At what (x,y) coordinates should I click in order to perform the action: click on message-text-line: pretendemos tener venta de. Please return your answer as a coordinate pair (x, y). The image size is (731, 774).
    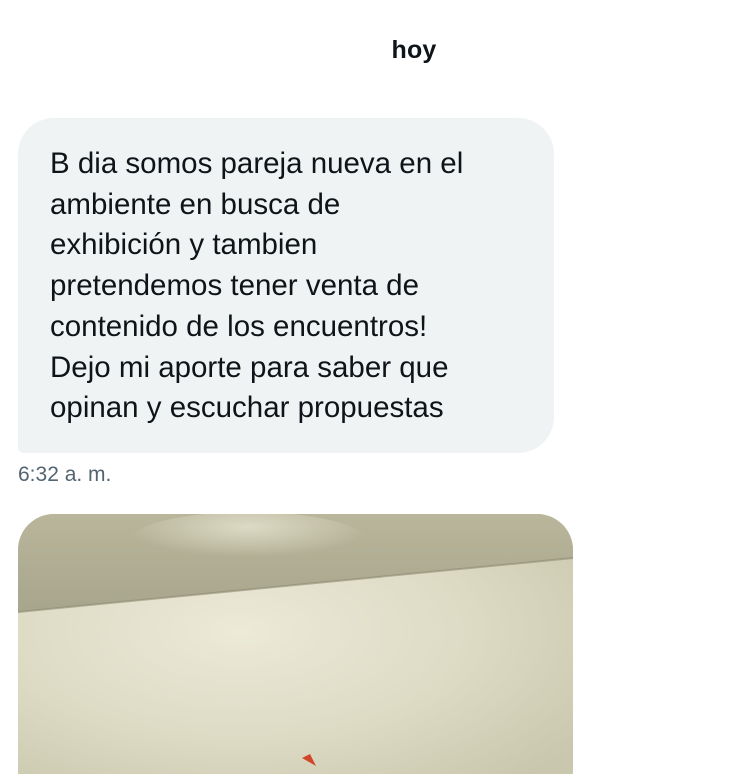
    Looking at the image, I should click on (234, 286).